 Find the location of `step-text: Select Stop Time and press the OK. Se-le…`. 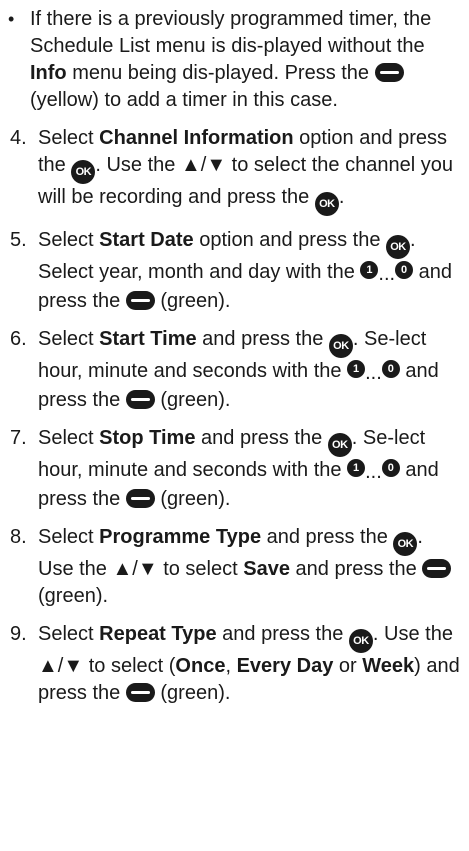

step-text: Select Stop Time and press the OK. Se-le… is located at coordinates (250, 469).